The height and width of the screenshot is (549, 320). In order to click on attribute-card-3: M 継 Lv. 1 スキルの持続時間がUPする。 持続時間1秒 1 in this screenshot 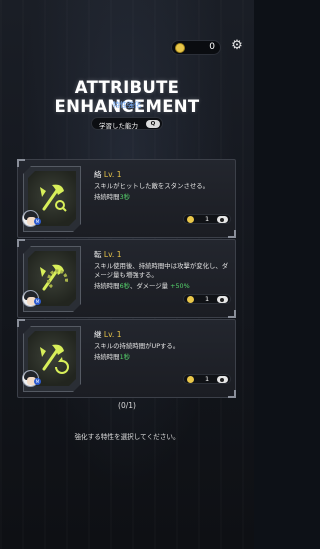, I will do `click(126, 358)`.